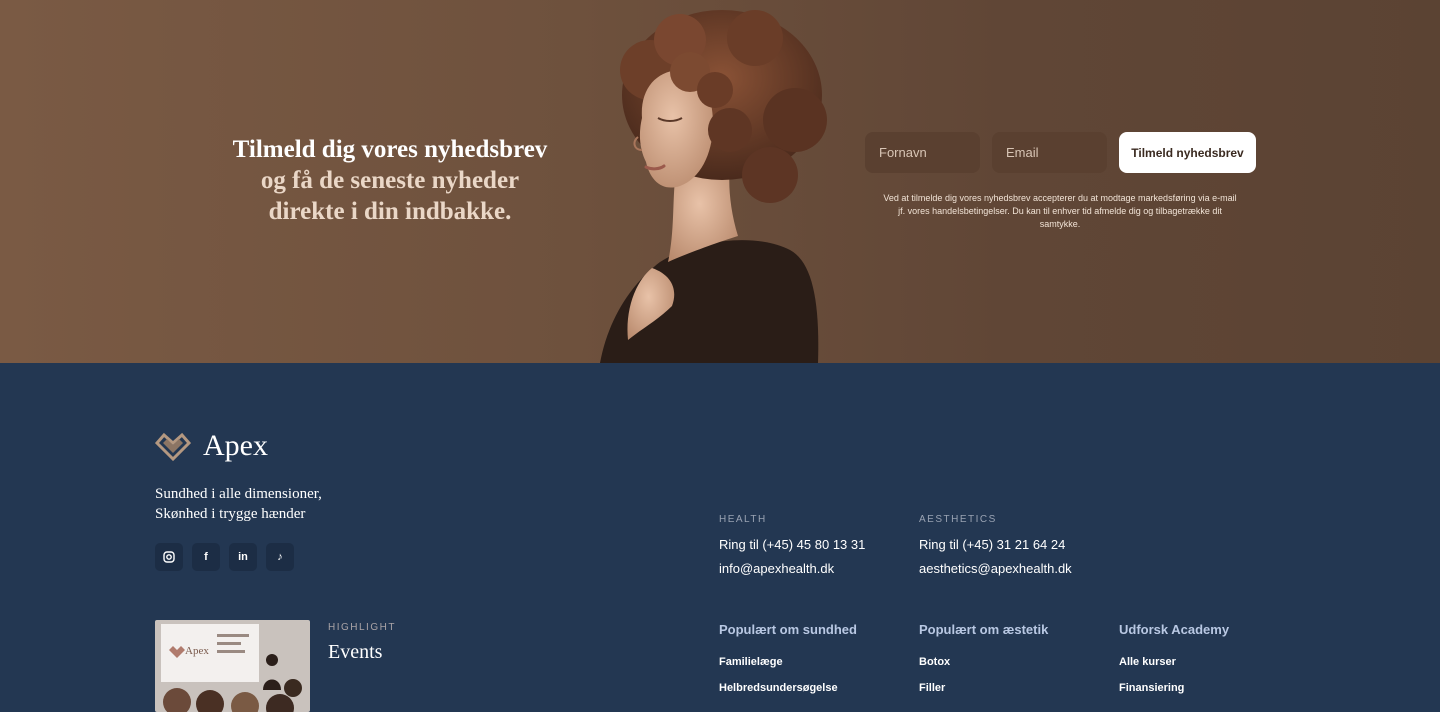  I want to click on events-photo-logo-text: Apex, so click(197, 651).